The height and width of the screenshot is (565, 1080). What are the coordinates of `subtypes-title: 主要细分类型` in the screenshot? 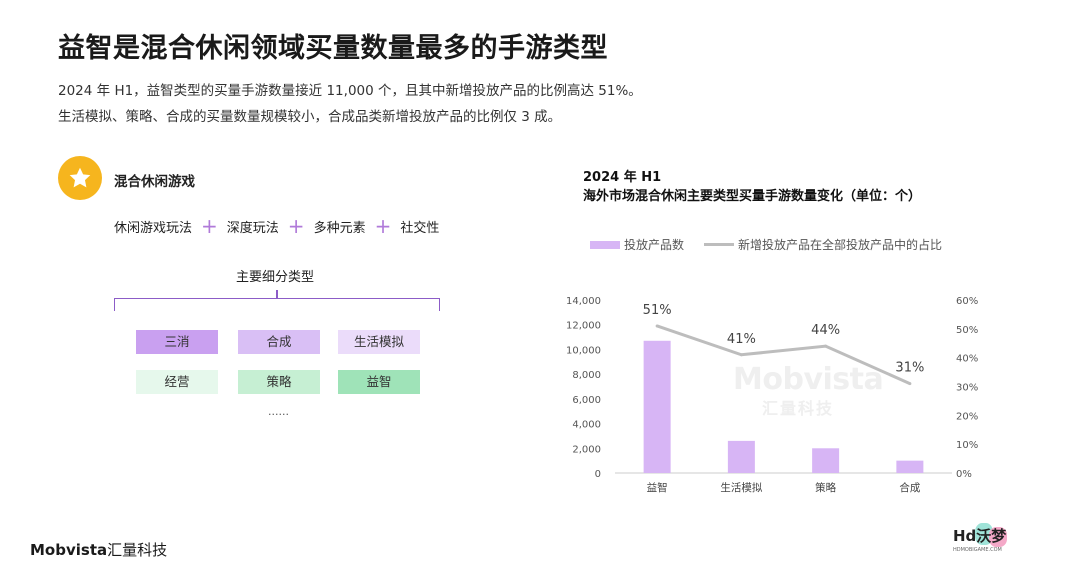 It's located at (275, 277).